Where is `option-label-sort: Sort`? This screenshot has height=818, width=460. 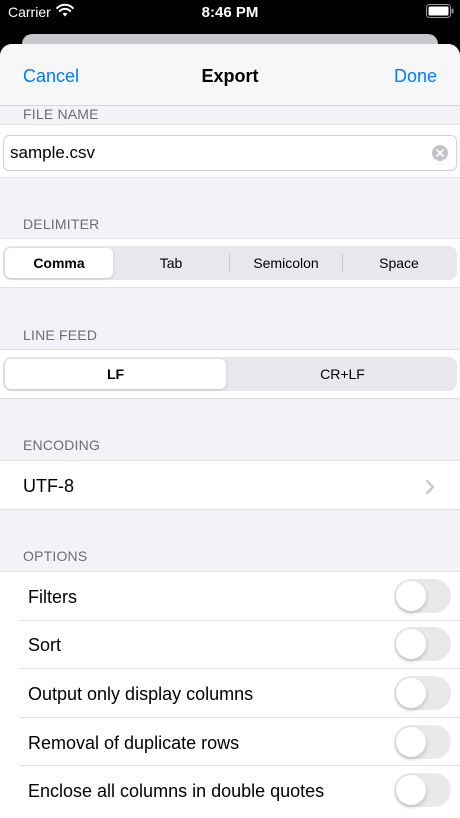
option-label-sort: Sort is located at coordinates (45, 645).